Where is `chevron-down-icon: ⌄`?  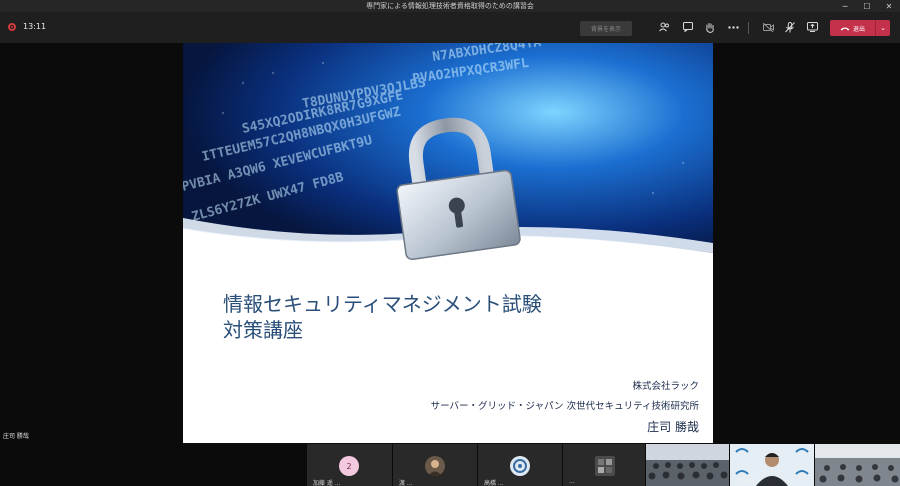
chevron-down-icon: ⌄ is located at coordinates (883, 28).